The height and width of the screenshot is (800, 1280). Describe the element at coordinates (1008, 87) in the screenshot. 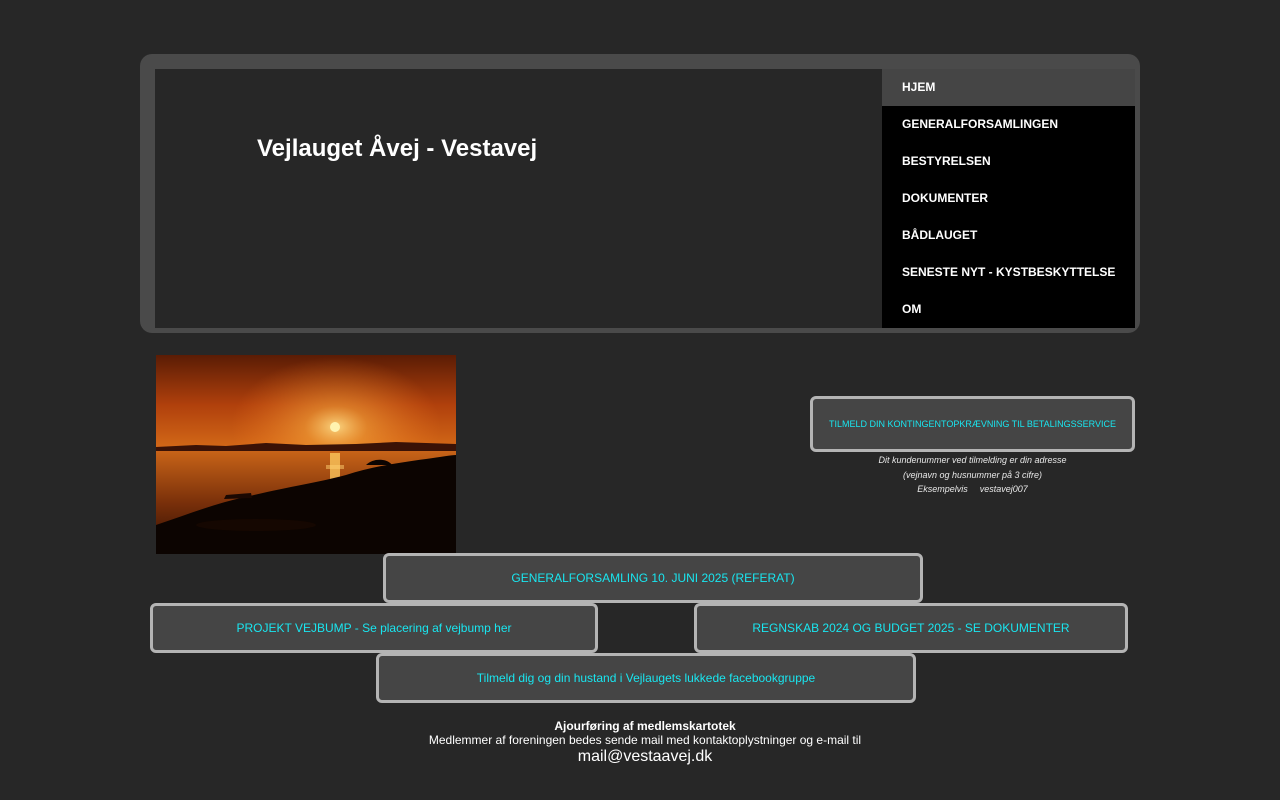

I see `nav-item-hjem: HJEM` at that location.